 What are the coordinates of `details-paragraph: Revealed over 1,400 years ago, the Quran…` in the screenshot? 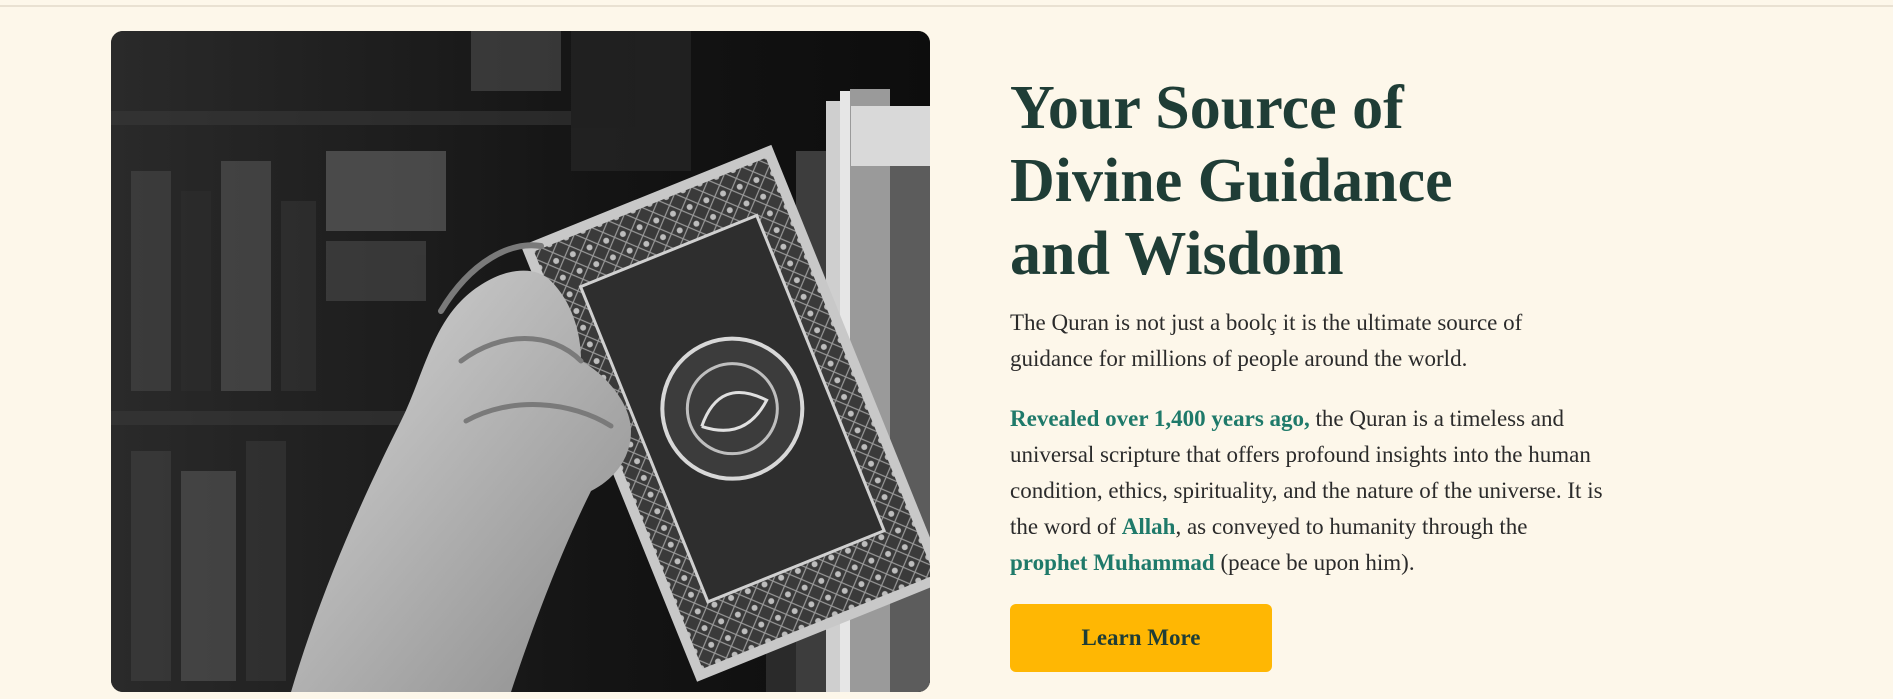 It's located at (1310, 491).